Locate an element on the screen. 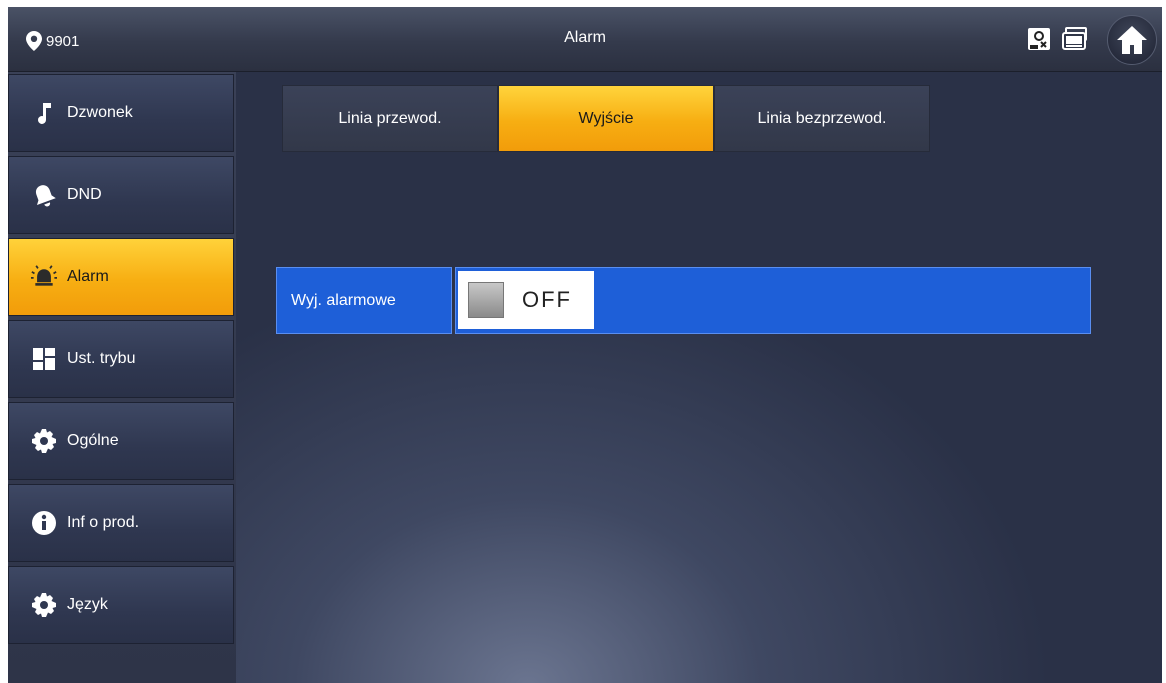 The width and height of the screenshot is (1166, 683). sidebar-item-inf-o-prod: Inf o prod. is located at coordinates (121, 523).